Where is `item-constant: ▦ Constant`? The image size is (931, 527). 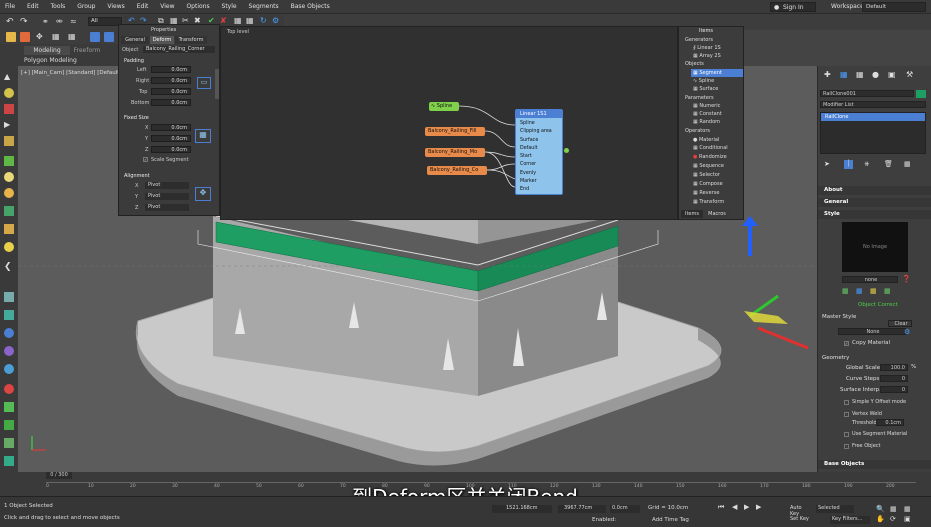
item-constant: ▦ Constant is located at coordinates (707, 114).